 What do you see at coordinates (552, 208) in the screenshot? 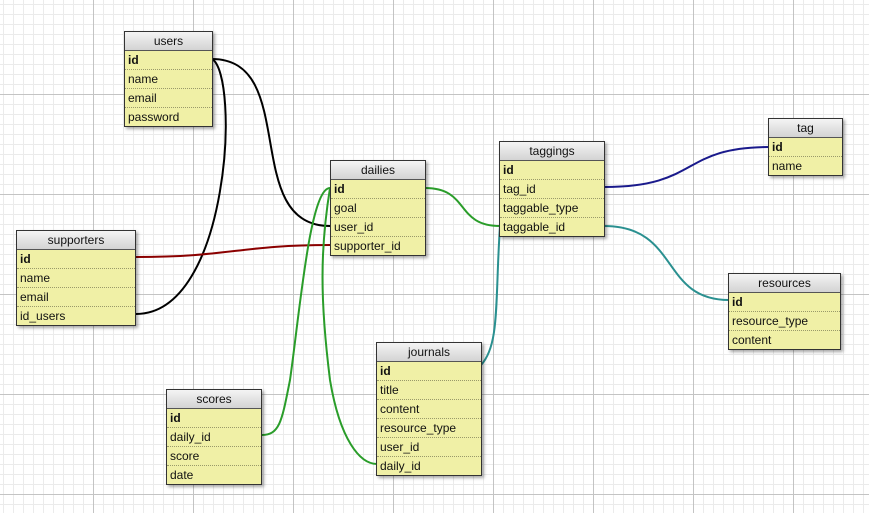
I see `taggings-field-taggable-type: taggable_type` at bounding box center [552, 208].